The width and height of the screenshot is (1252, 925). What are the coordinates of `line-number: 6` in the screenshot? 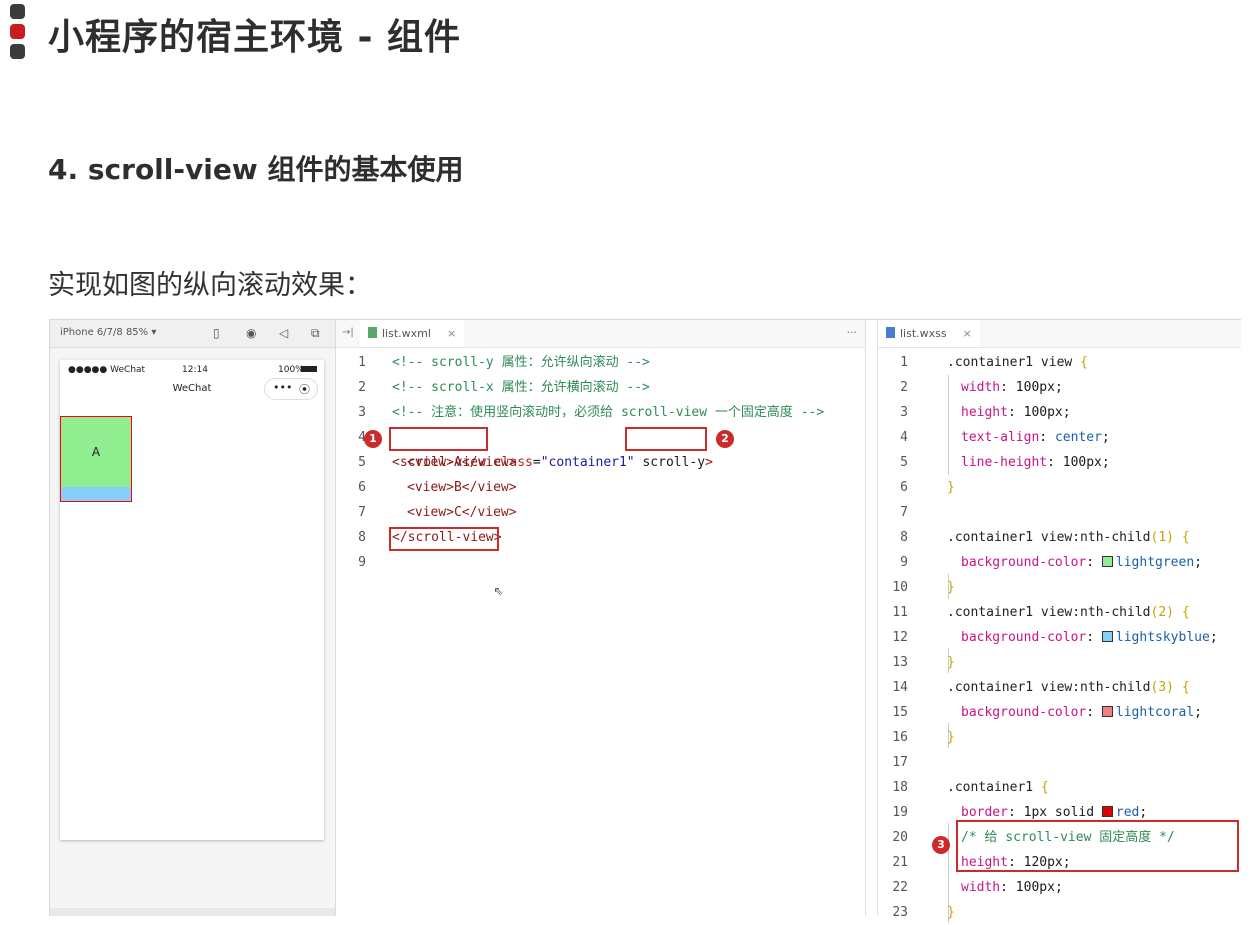 It's located at (362, 487).